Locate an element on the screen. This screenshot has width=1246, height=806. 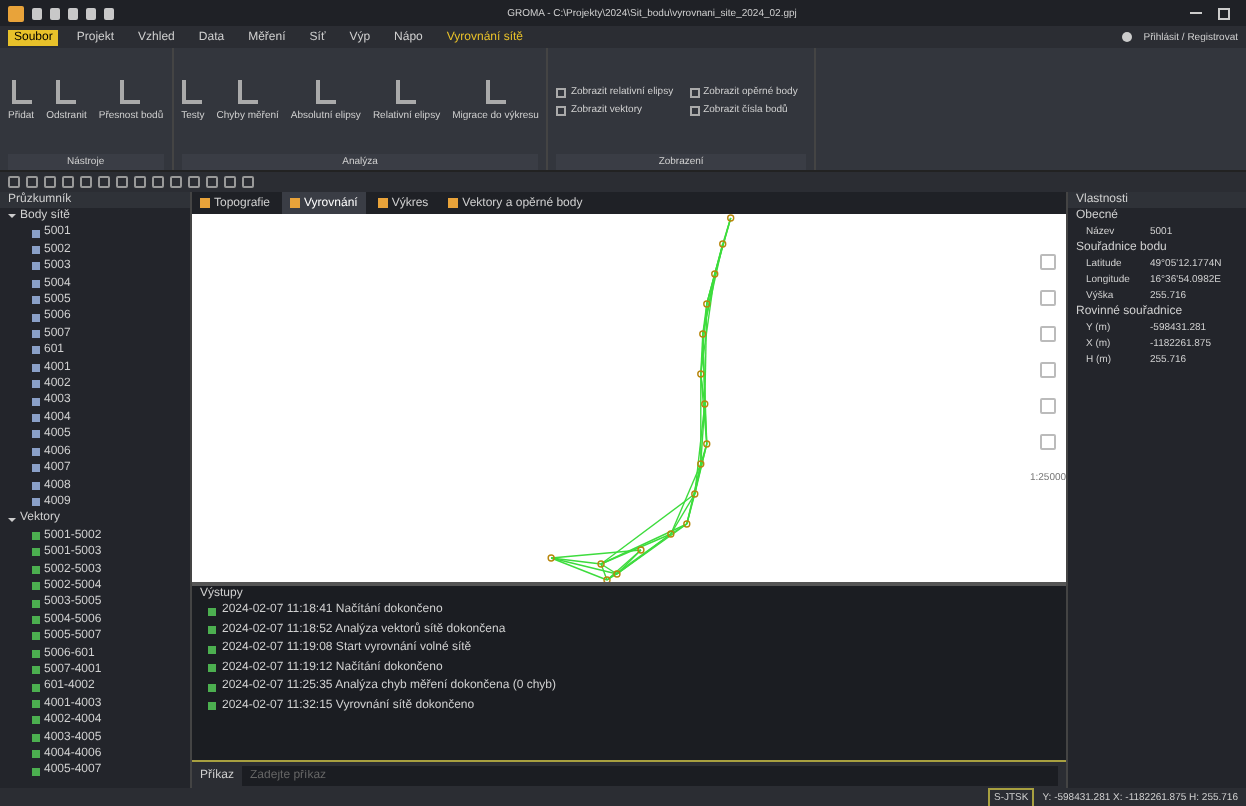
maximize-button is located at coordinates (1224, 13).